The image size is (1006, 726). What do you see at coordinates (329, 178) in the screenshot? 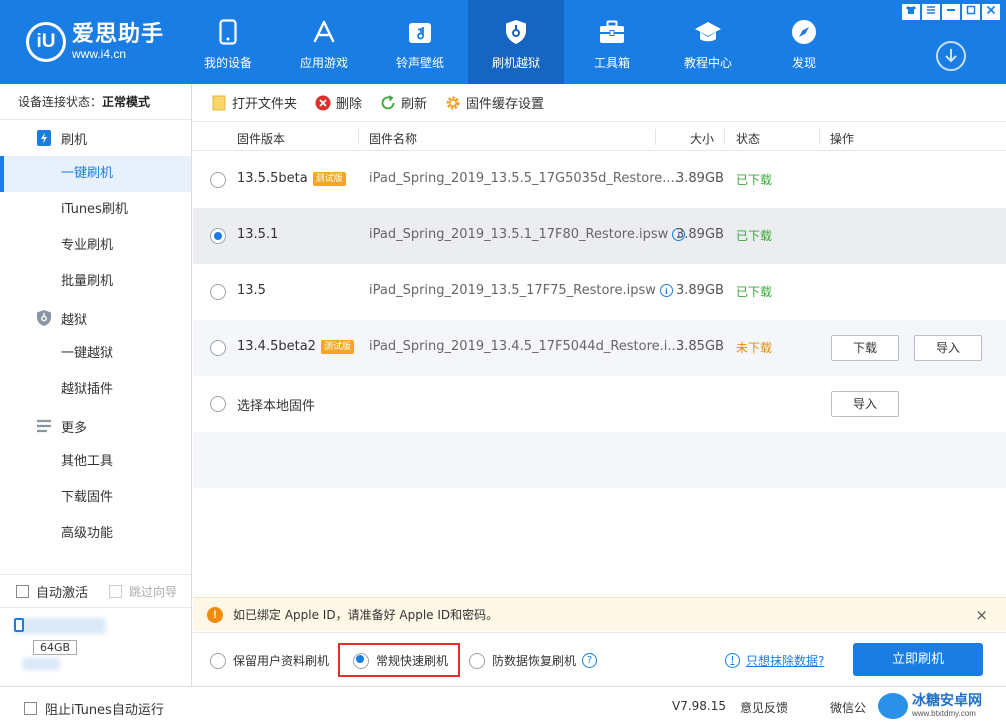
I see `beta-badge: 测试版` at bounding box center [329, 178].